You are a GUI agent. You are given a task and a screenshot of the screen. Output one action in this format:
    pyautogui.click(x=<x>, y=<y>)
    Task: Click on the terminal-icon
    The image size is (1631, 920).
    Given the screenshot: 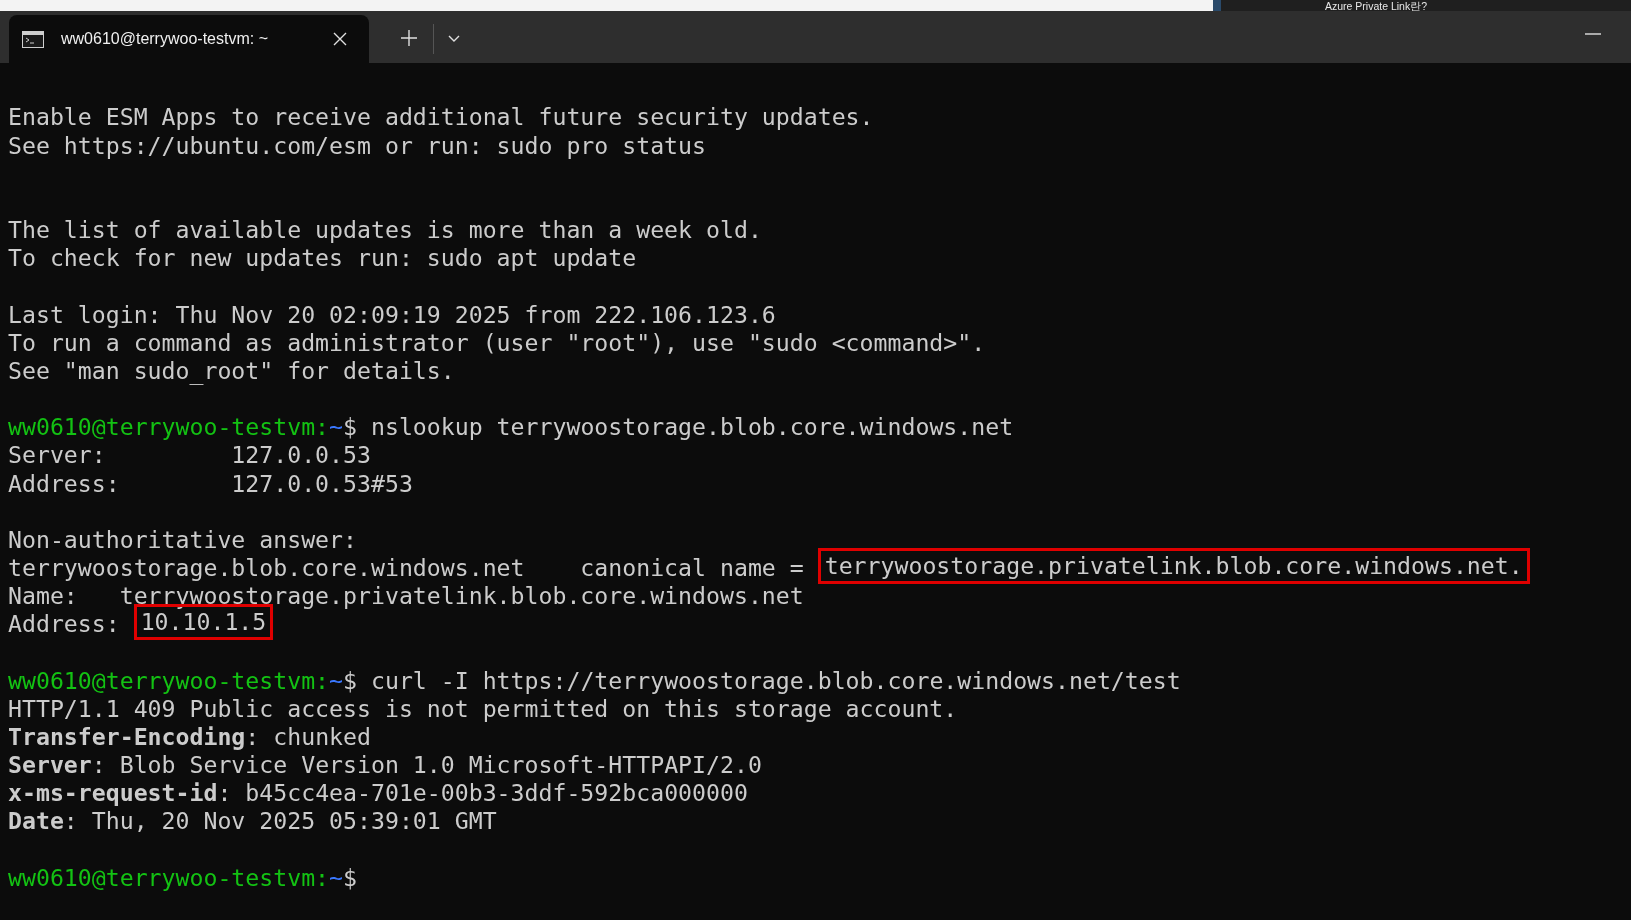 What is the action you would take?
    pyautogui.click(x=33, y=39)
    